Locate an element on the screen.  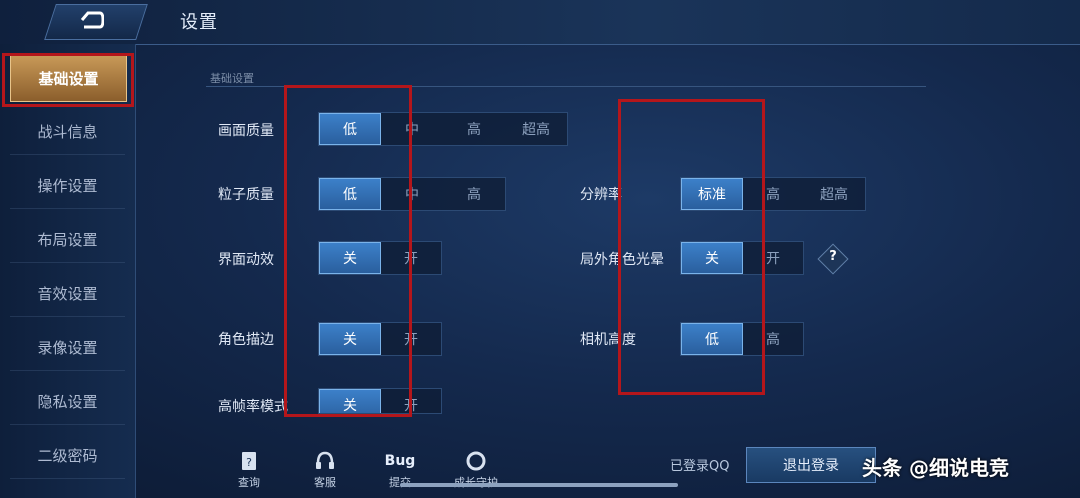
image-quality-label: 画面质量 is located at coordinates (246, 131).